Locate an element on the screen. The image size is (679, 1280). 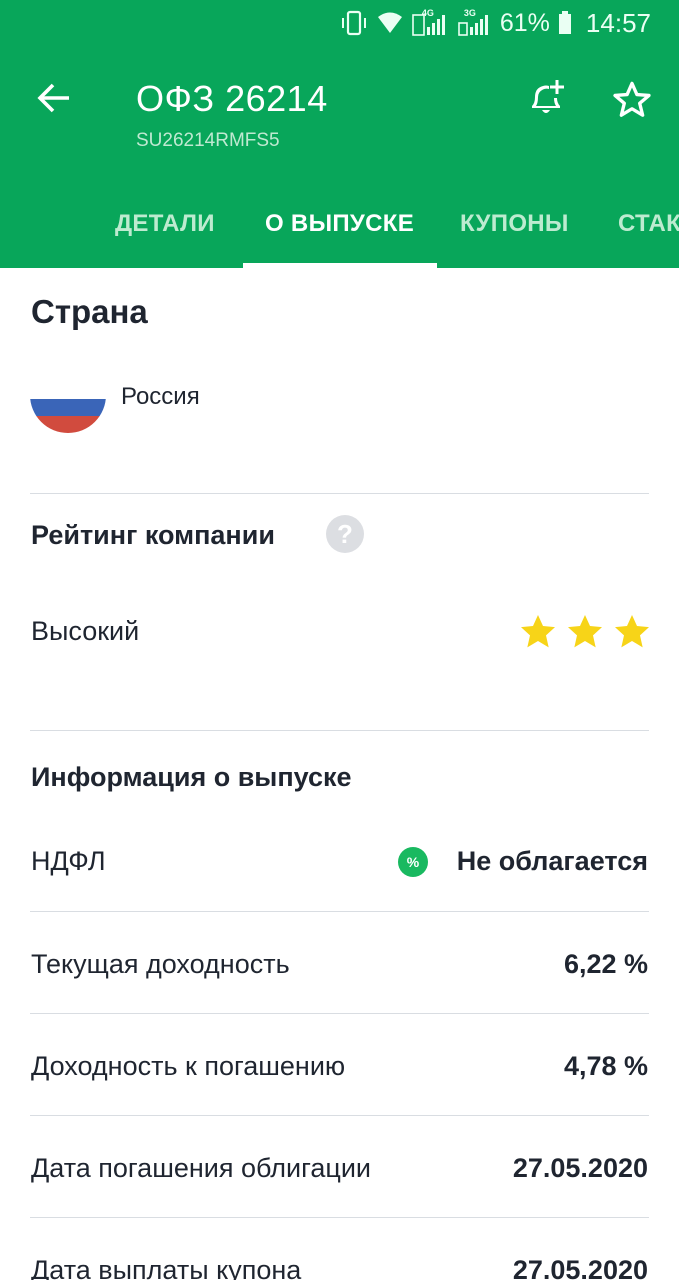
country-heading: Страна is located at coordinates (89, 311).